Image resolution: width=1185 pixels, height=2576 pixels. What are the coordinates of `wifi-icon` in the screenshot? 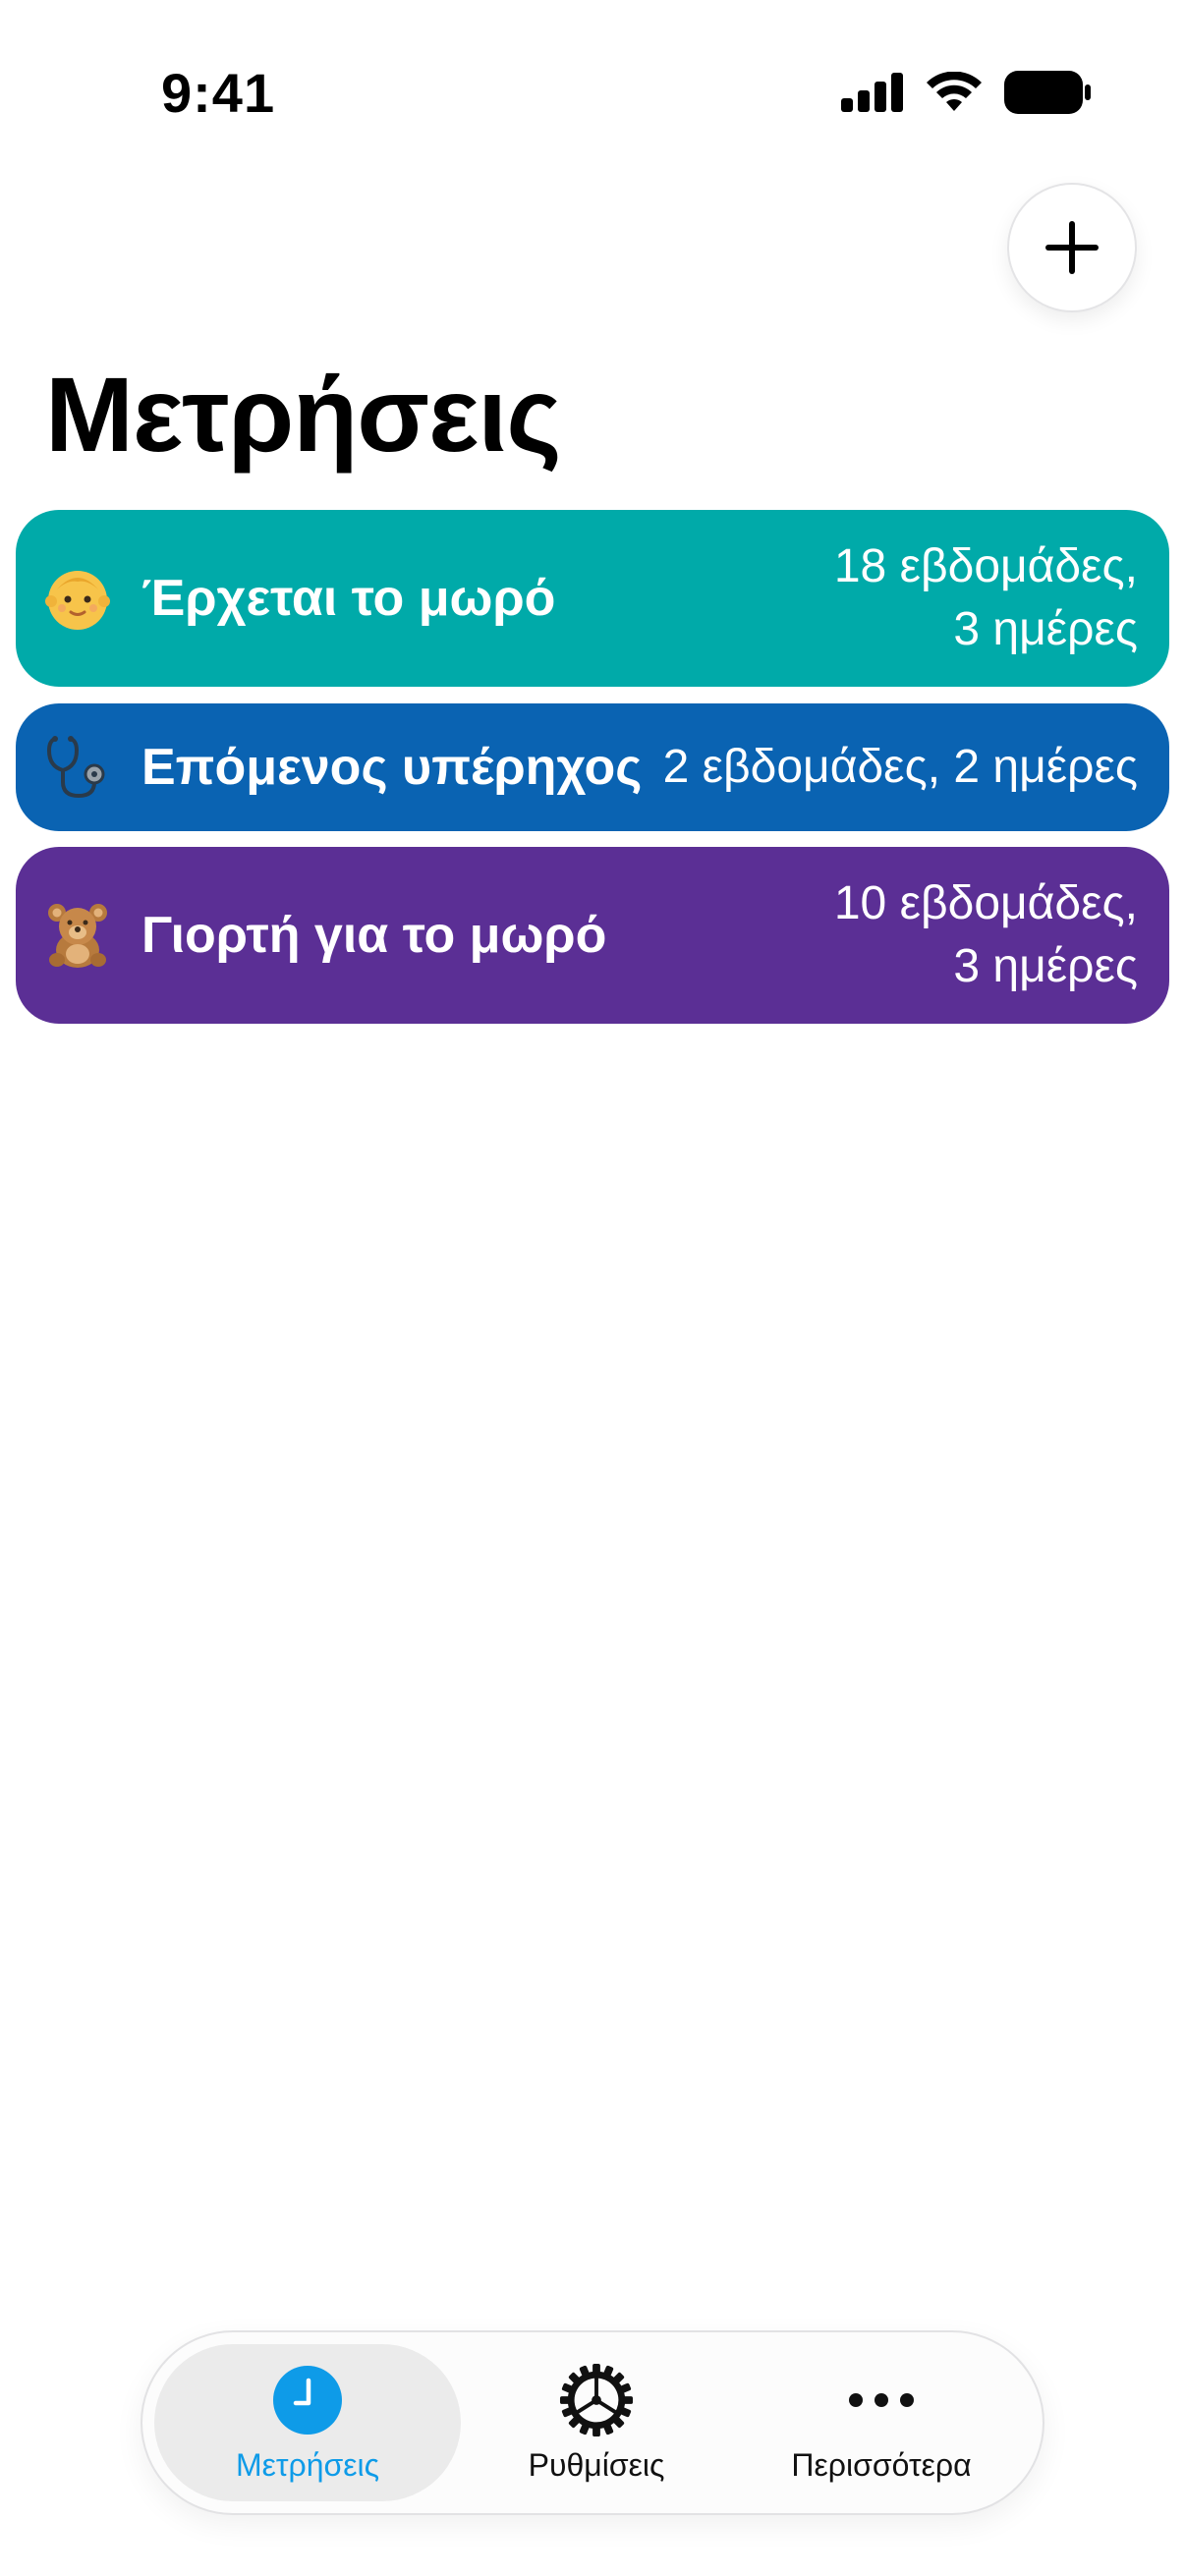 It's located at (955, 91).